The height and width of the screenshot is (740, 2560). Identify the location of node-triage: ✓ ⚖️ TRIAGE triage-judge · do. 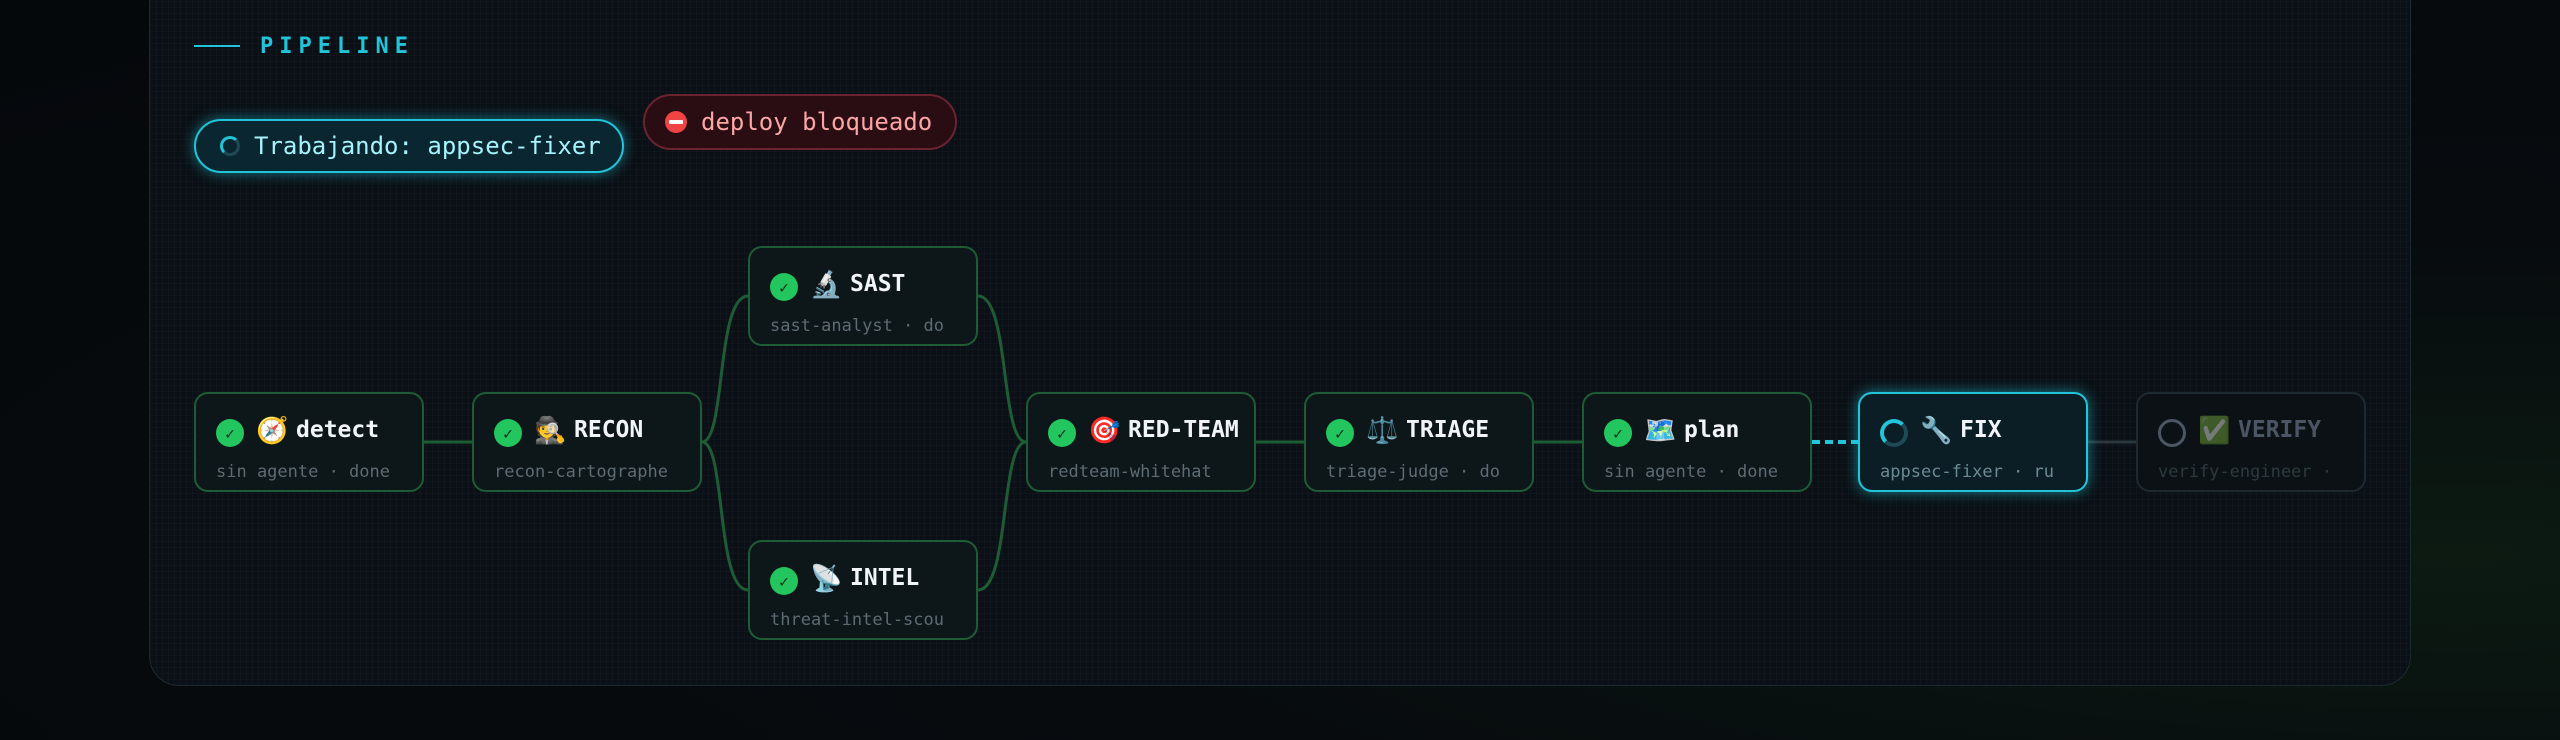
(1419, 442).